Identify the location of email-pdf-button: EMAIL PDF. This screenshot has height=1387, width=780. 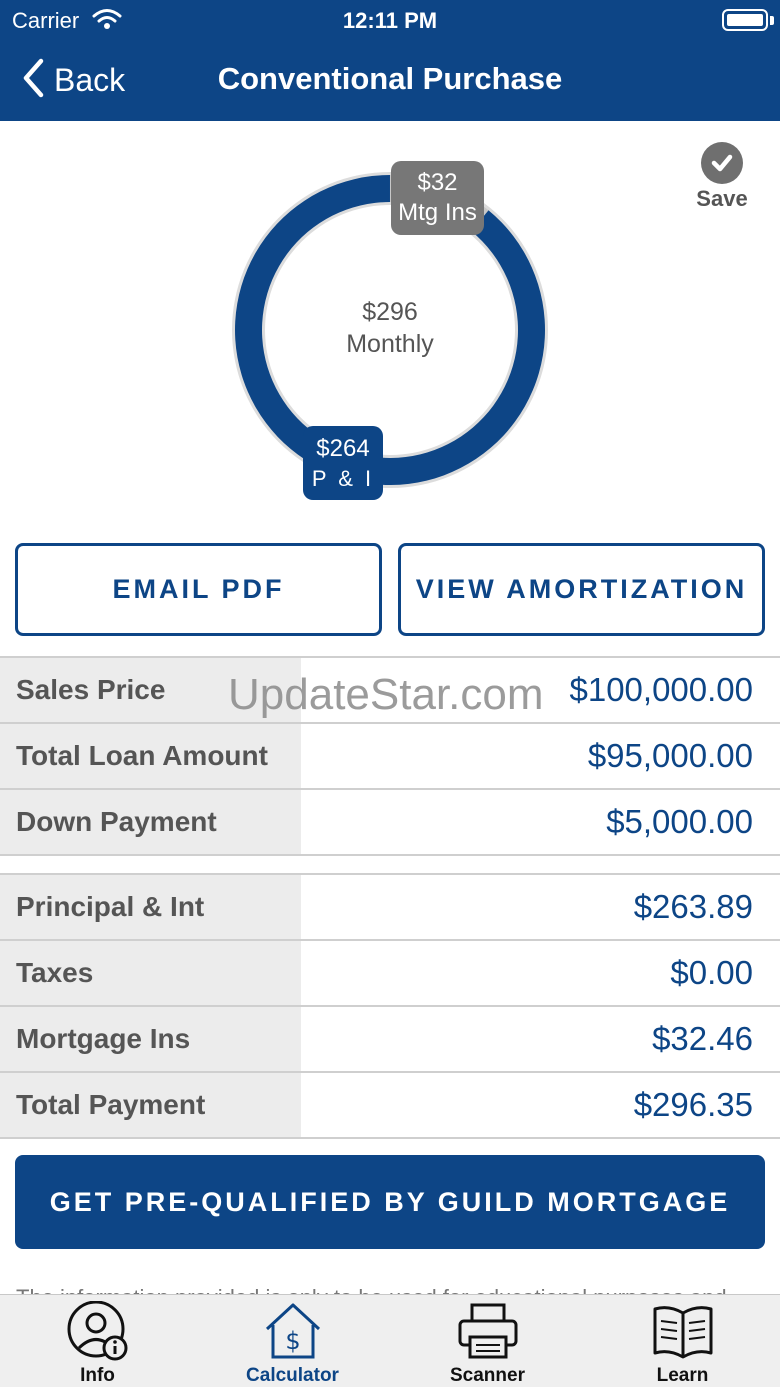
(198, 589).